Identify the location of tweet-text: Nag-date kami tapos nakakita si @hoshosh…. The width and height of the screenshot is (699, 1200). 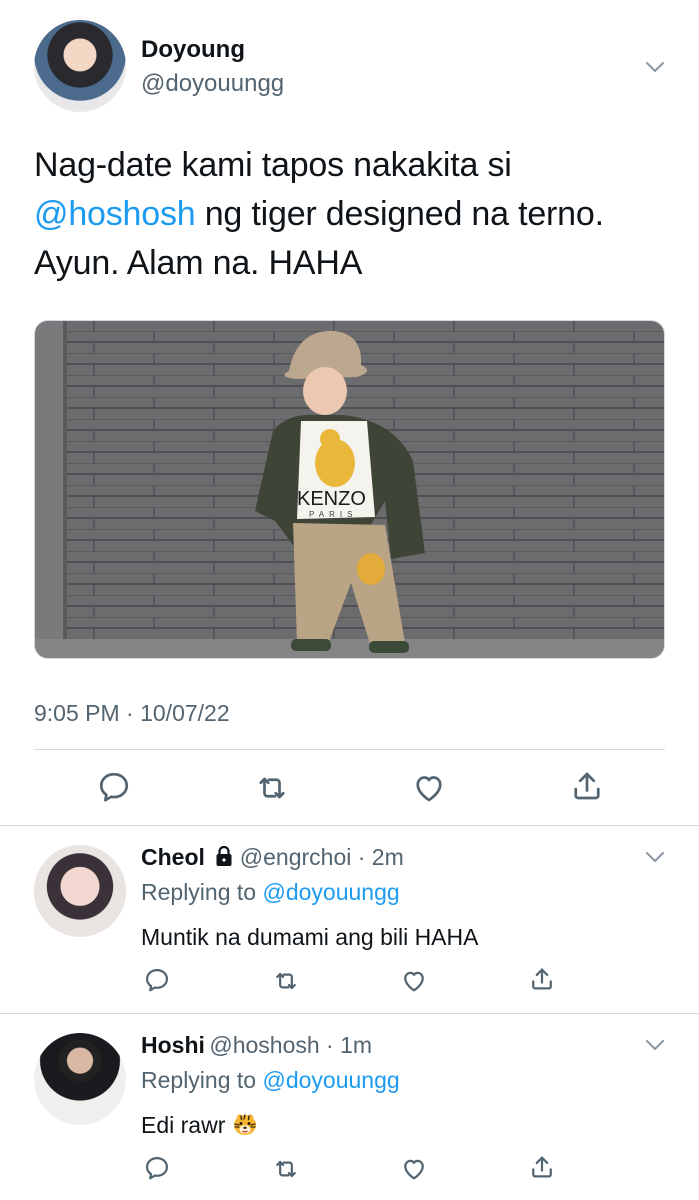
(354, 214).